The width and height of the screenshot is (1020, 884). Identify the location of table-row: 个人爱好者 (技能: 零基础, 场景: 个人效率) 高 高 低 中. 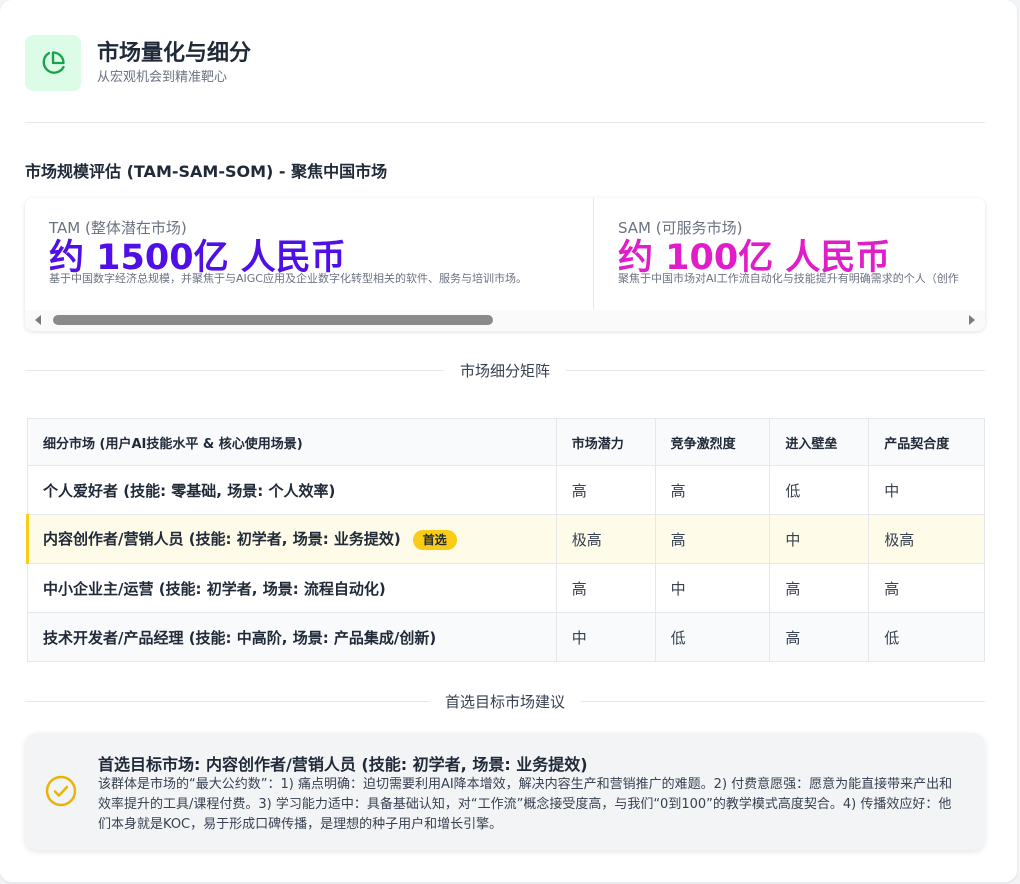
(506, 490).